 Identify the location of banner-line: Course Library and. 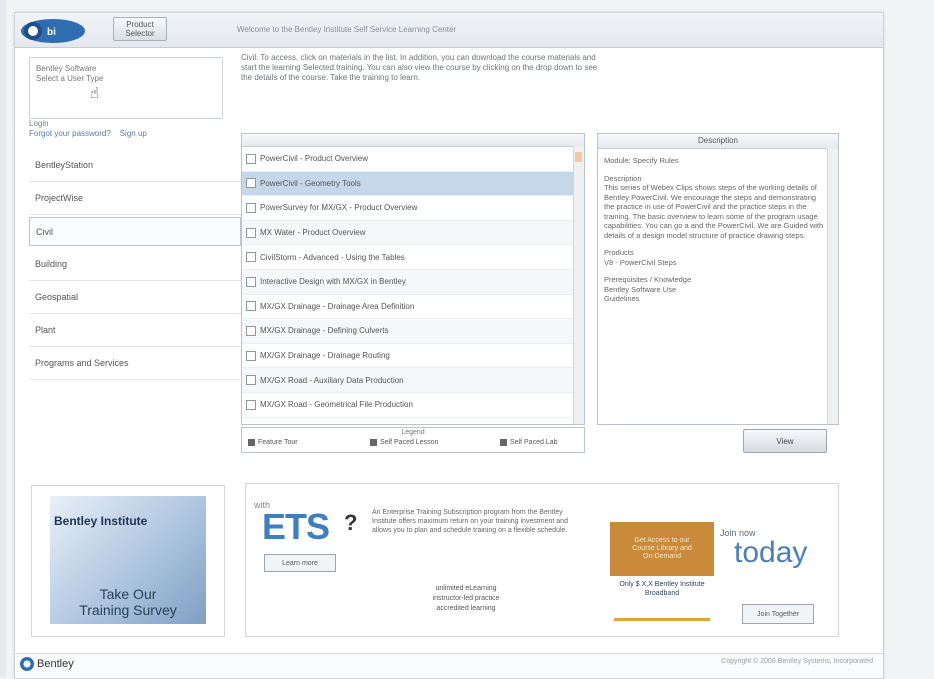
(662, 548).